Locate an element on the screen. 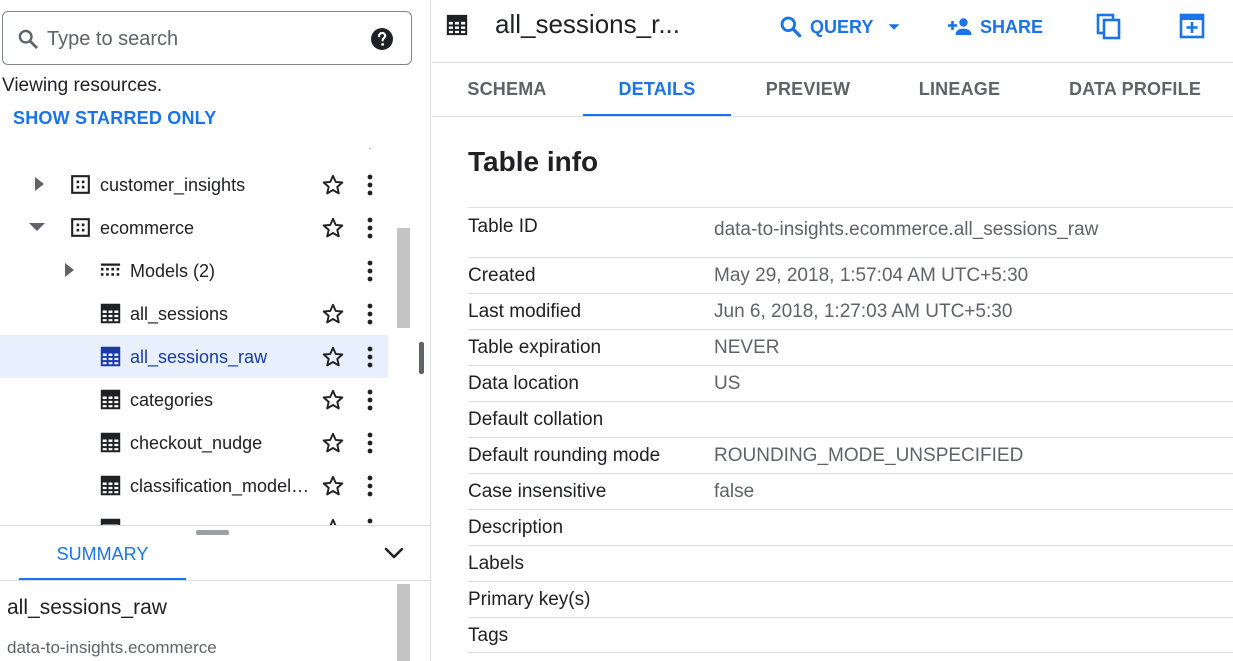 This screenshot has width=1233, height=661. panel-resize-handle is located at coordinates (421, 358).